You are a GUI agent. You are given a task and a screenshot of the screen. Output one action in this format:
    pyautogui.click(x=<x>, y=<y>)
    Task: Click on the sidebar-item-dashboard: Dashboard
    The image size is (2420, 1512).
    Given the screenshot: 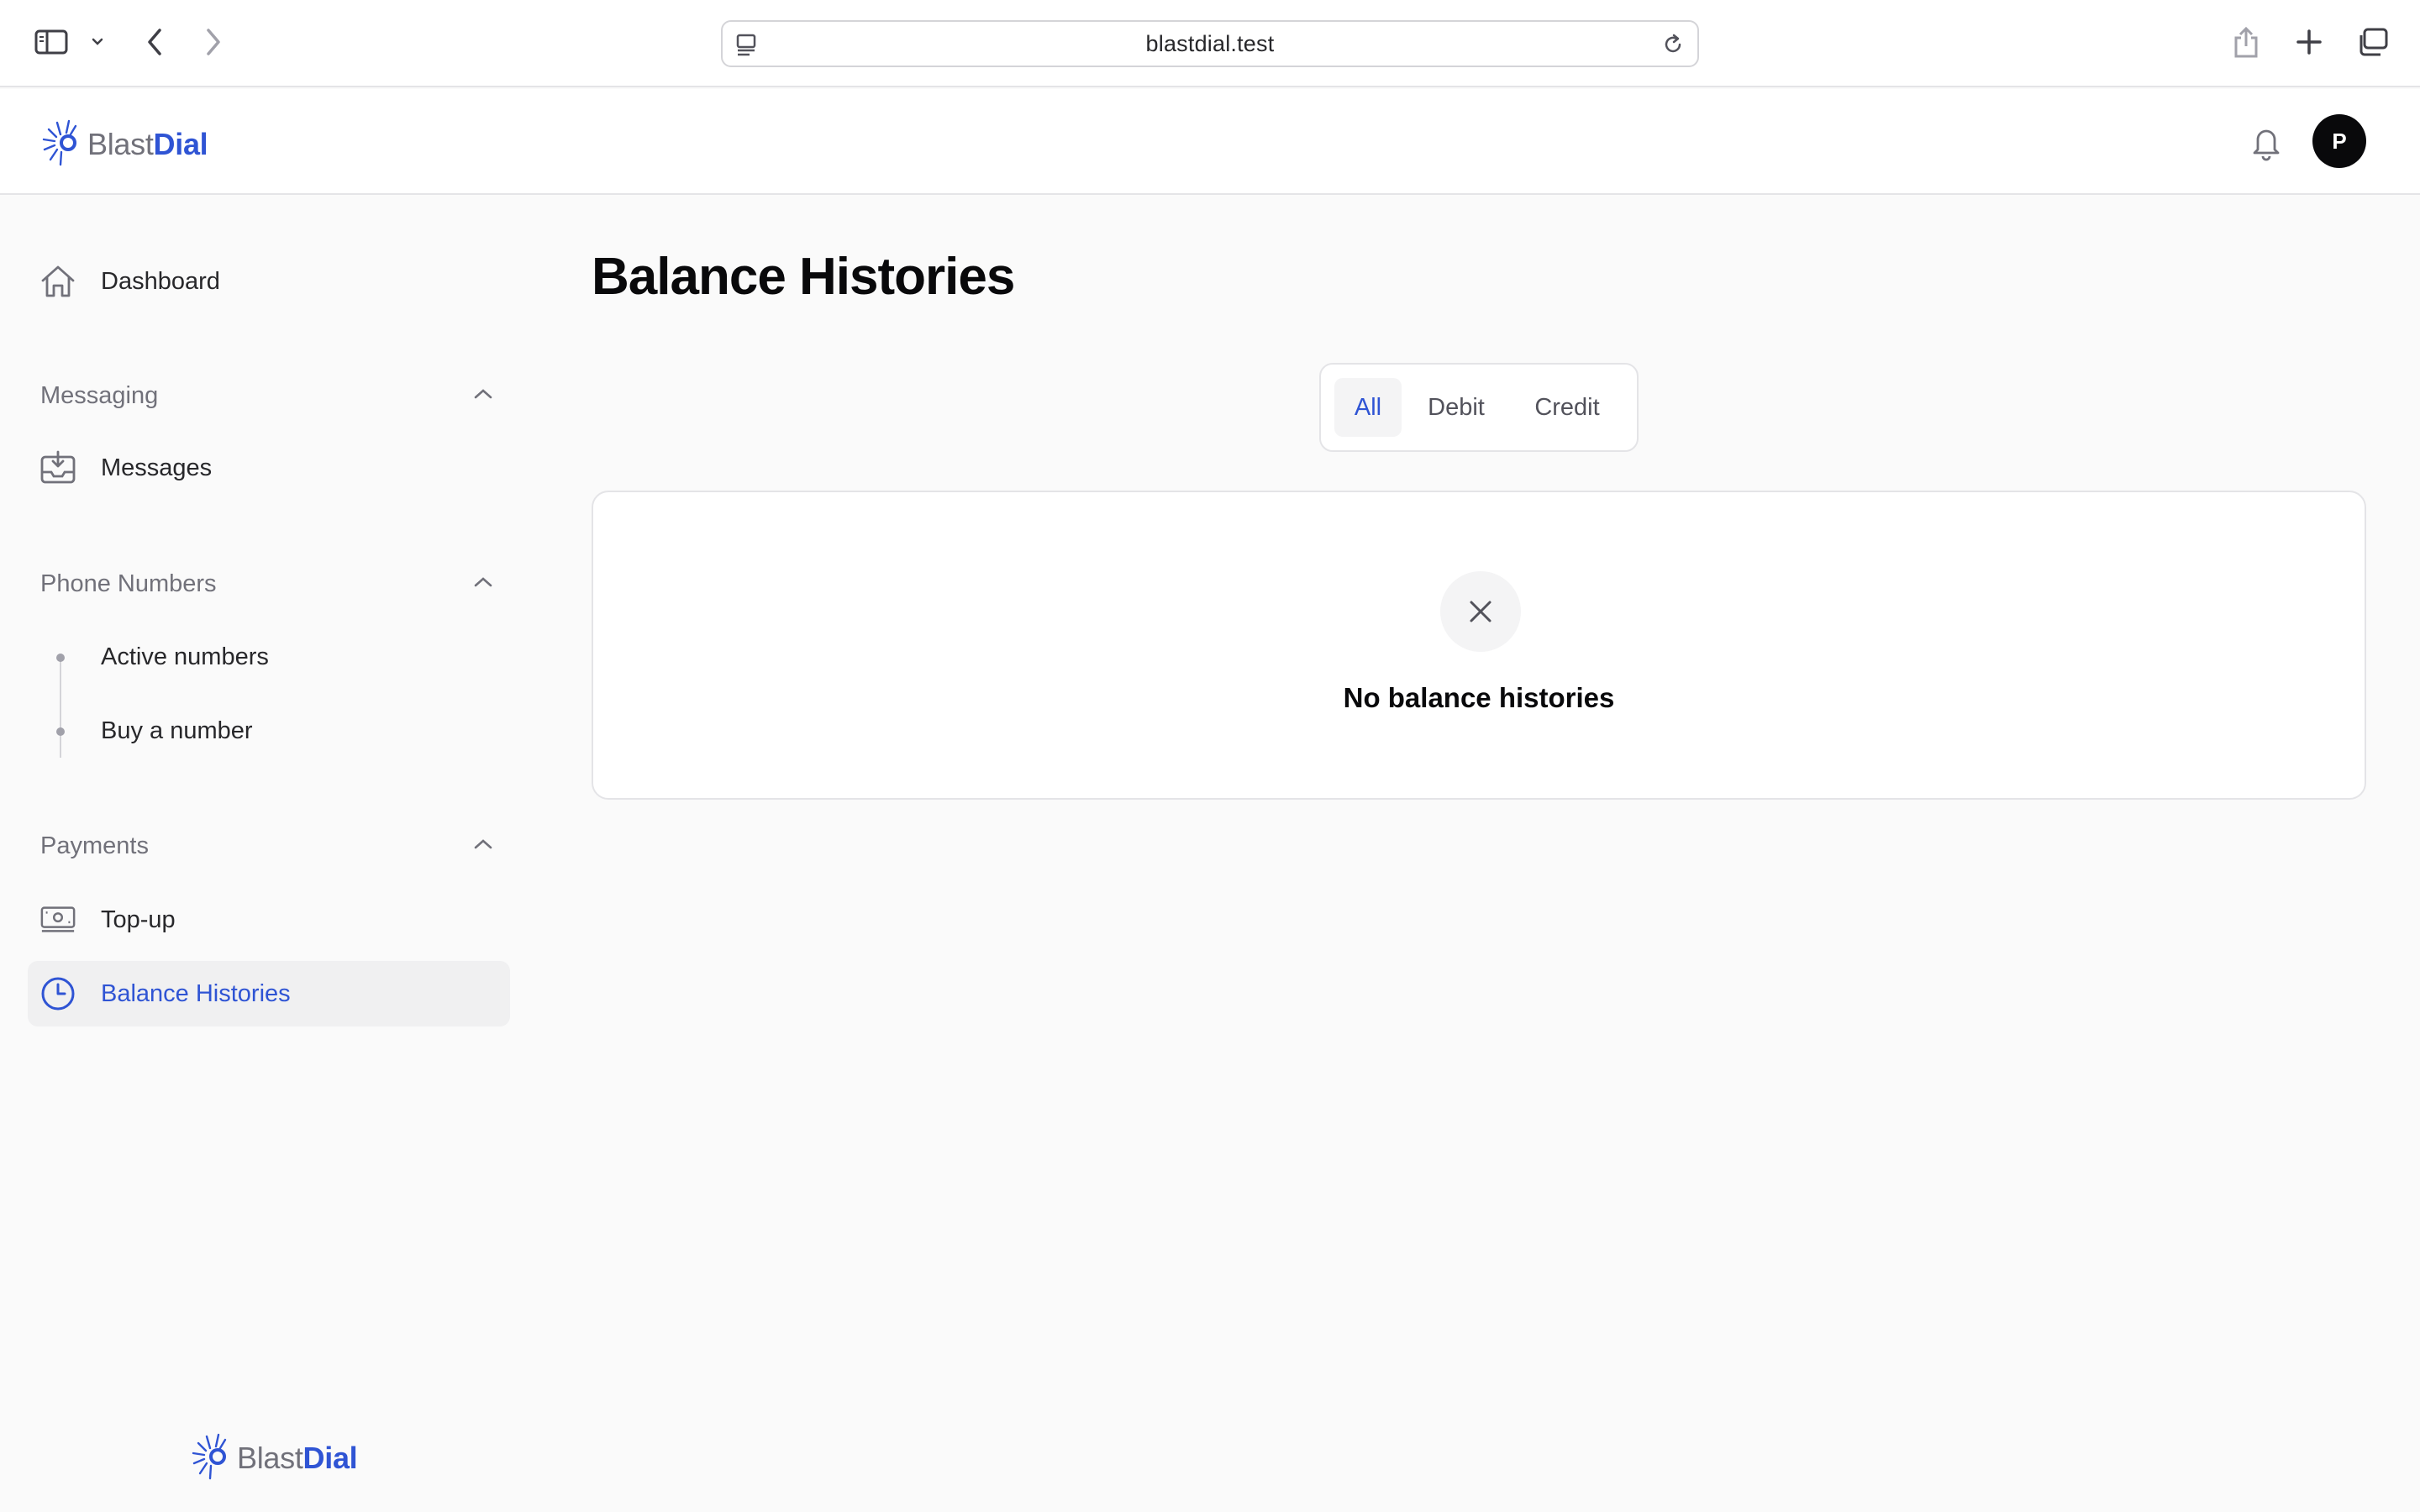 What is the action you would take?
    pyautogui.click(x=269, y=281)
    